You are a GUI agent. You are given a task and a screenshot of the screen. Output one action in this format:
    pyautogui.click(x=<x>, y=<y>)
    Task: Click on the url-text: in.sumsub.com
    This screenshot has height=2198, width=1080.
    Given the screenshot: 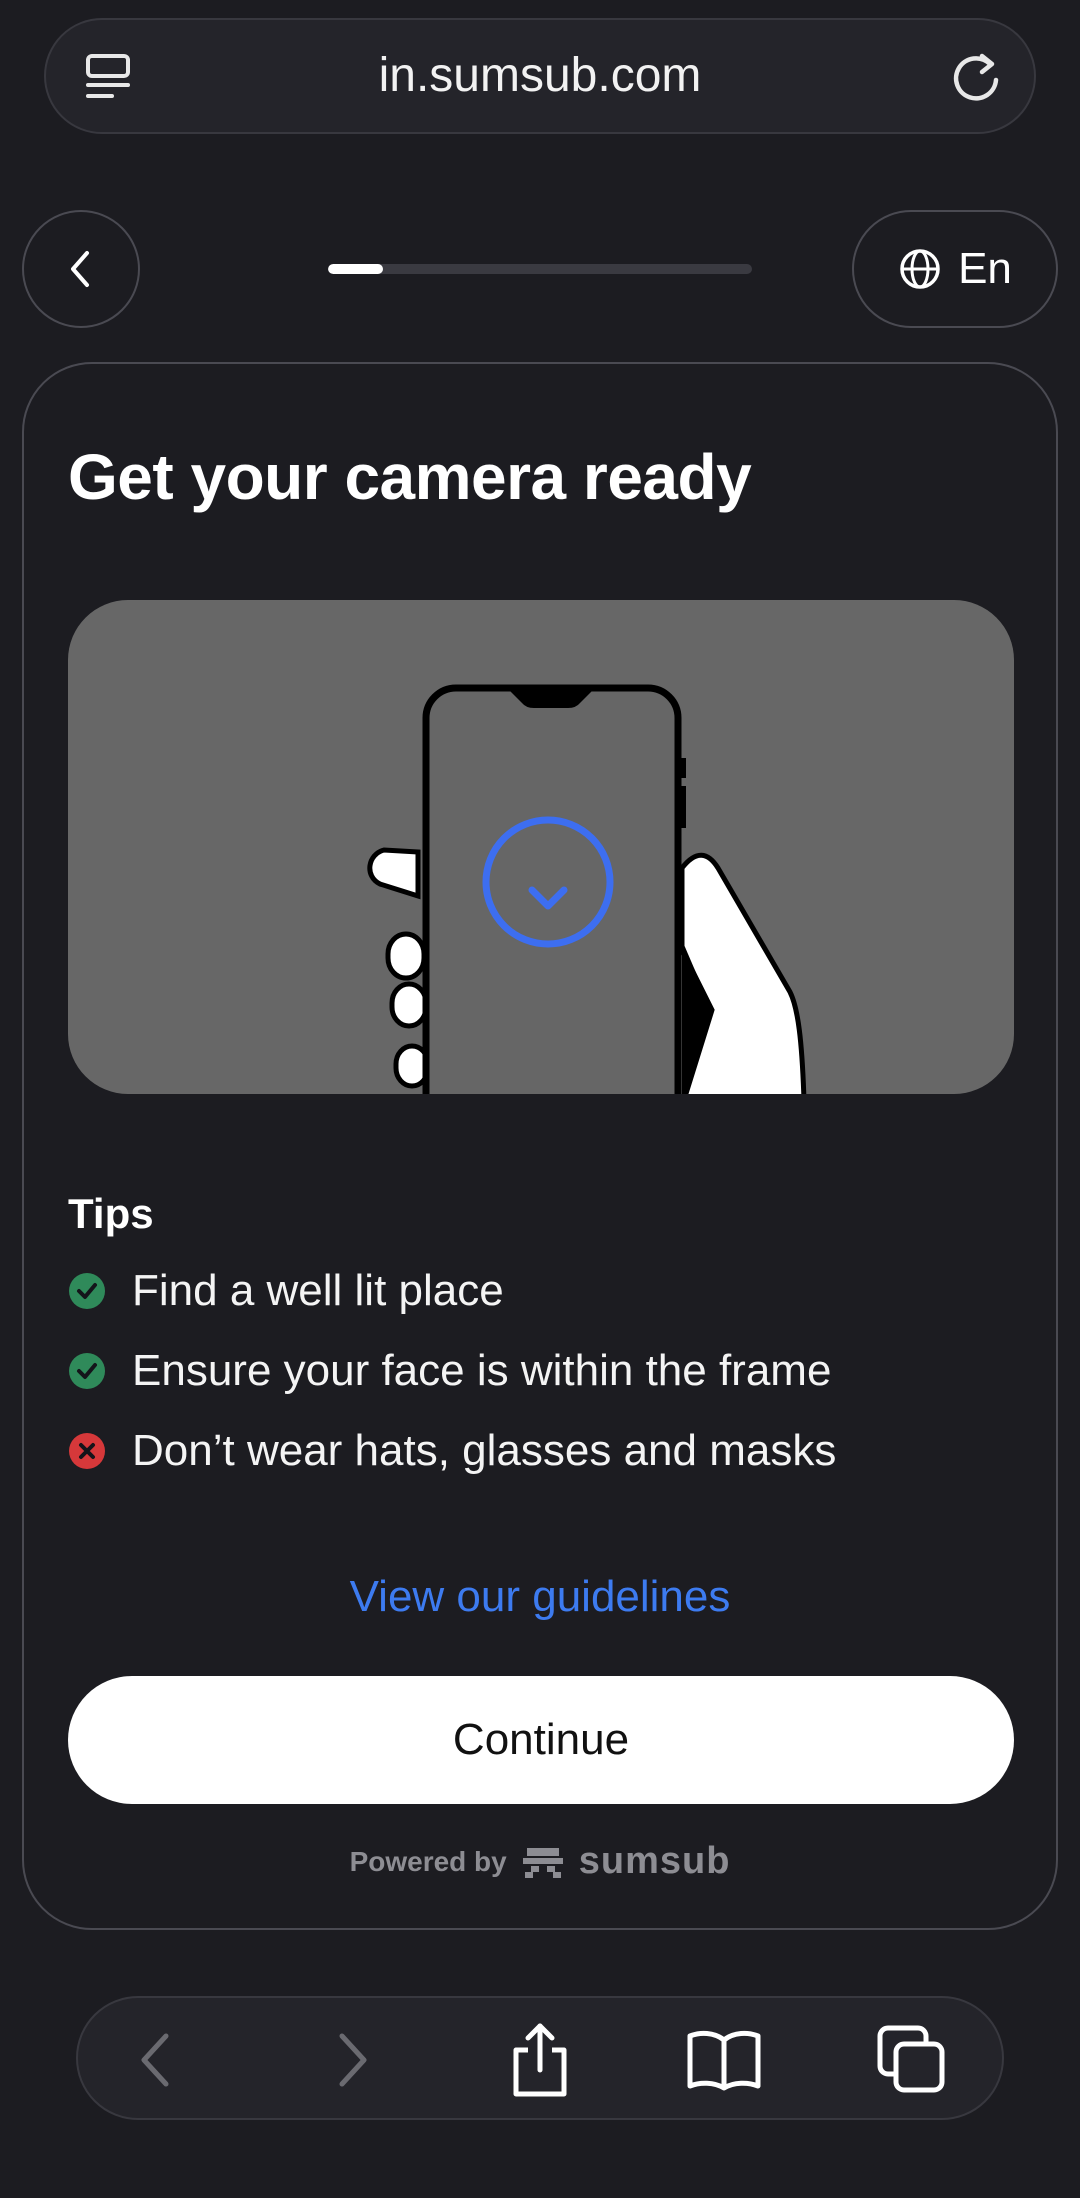 What is the action you would take?
    pyautogui.click(x=540, y=76)
    